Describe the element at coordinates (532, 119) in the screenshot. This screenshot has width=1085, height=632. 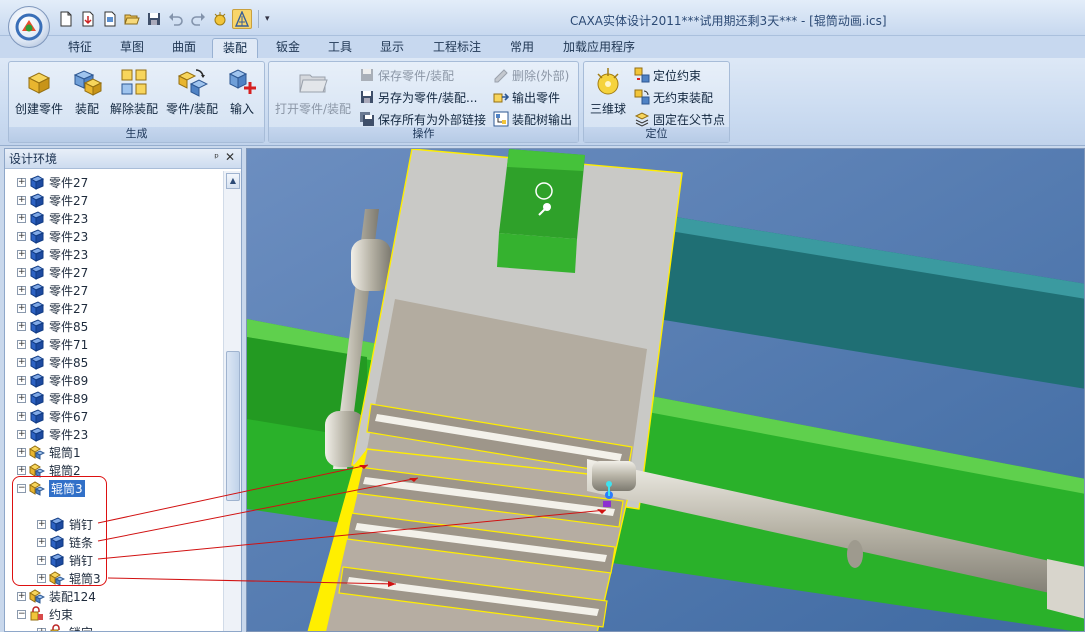
I see `assembly-tree-export-button: 装配树输出` at that location.